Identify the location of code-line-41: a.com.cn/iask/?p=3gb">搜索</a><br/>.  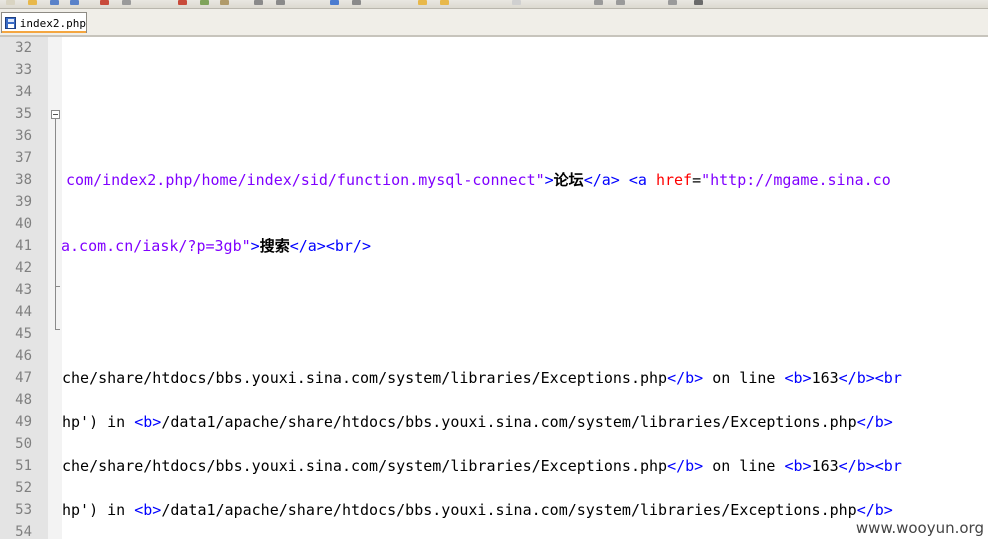
(494, 246).